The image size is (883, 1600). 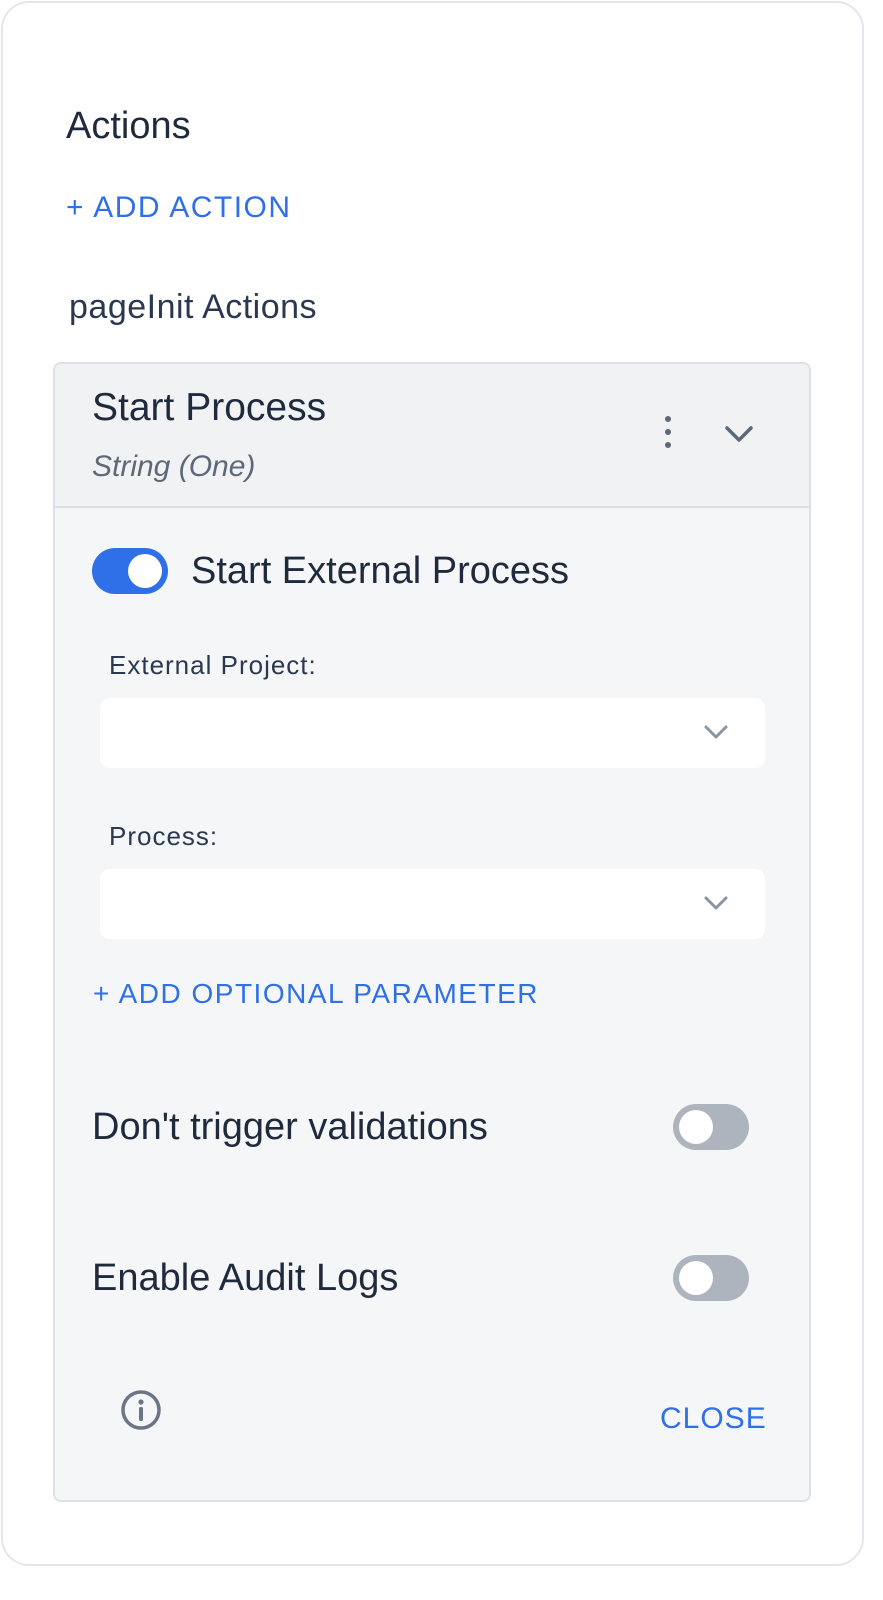 What do you see at coordinates (213, 665) in the screenshot?
I see `external-project-label: External Project:` at bounding box center [213, 665].